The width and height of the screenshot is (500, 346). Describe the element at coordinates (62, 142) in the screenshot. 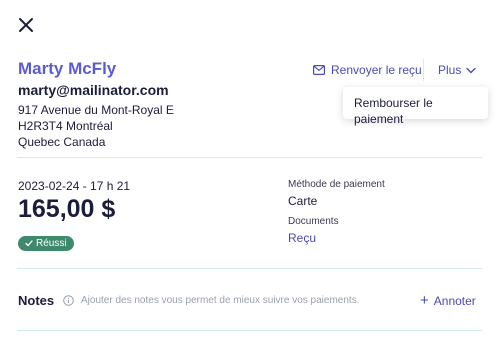

I see `address-line-3: Quebec Canada` at that location.